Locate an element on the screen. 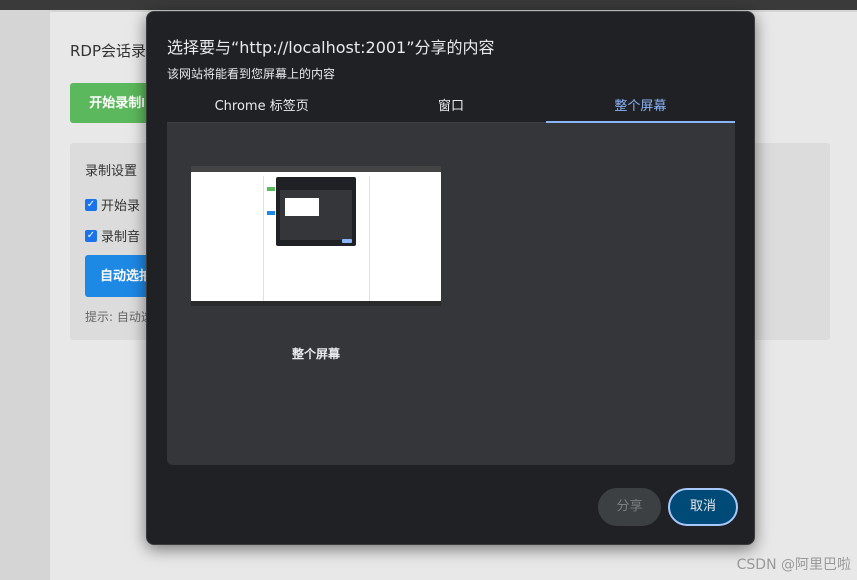 The width and height of the screenshot is (857, 580). checkbox-label: 开始录 is located at coordinates (121, 206).